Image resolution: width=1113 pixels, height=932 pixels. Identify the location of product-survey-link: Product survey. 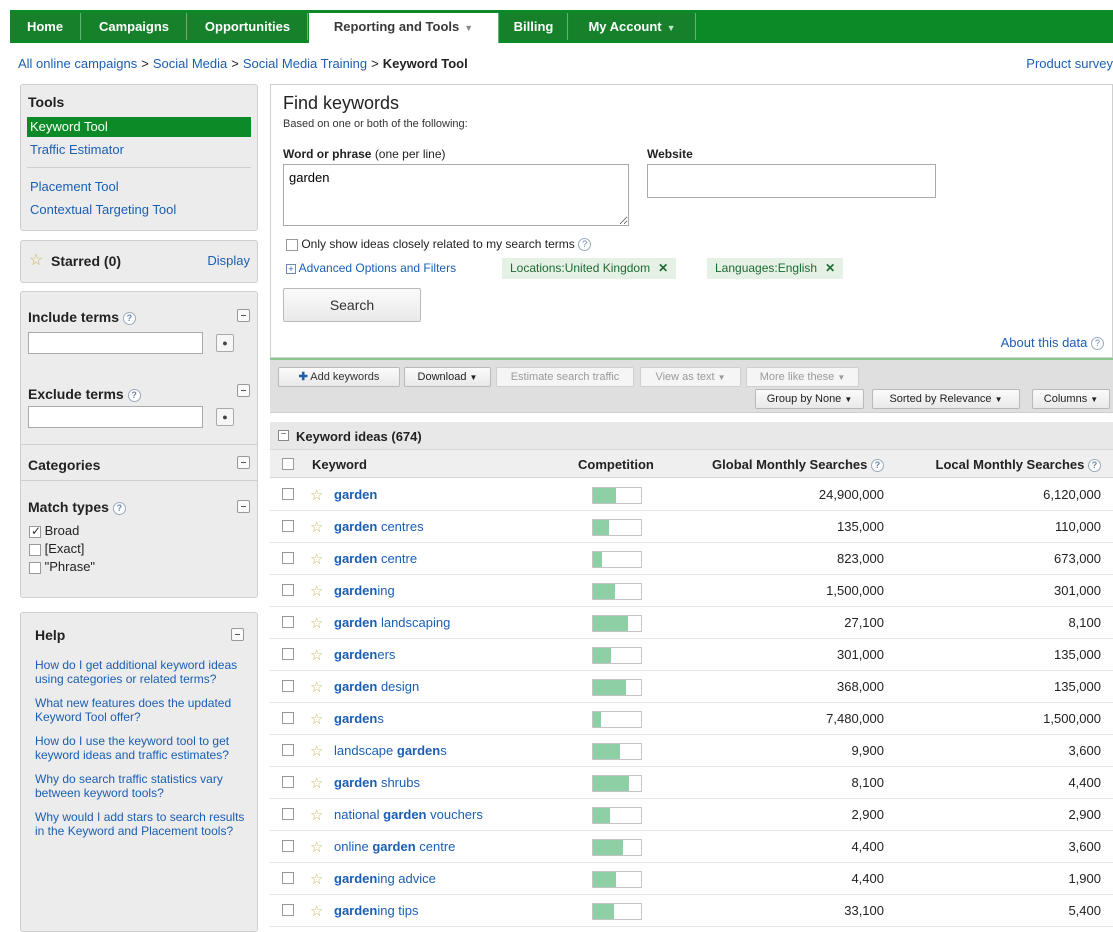
(1069, 63).